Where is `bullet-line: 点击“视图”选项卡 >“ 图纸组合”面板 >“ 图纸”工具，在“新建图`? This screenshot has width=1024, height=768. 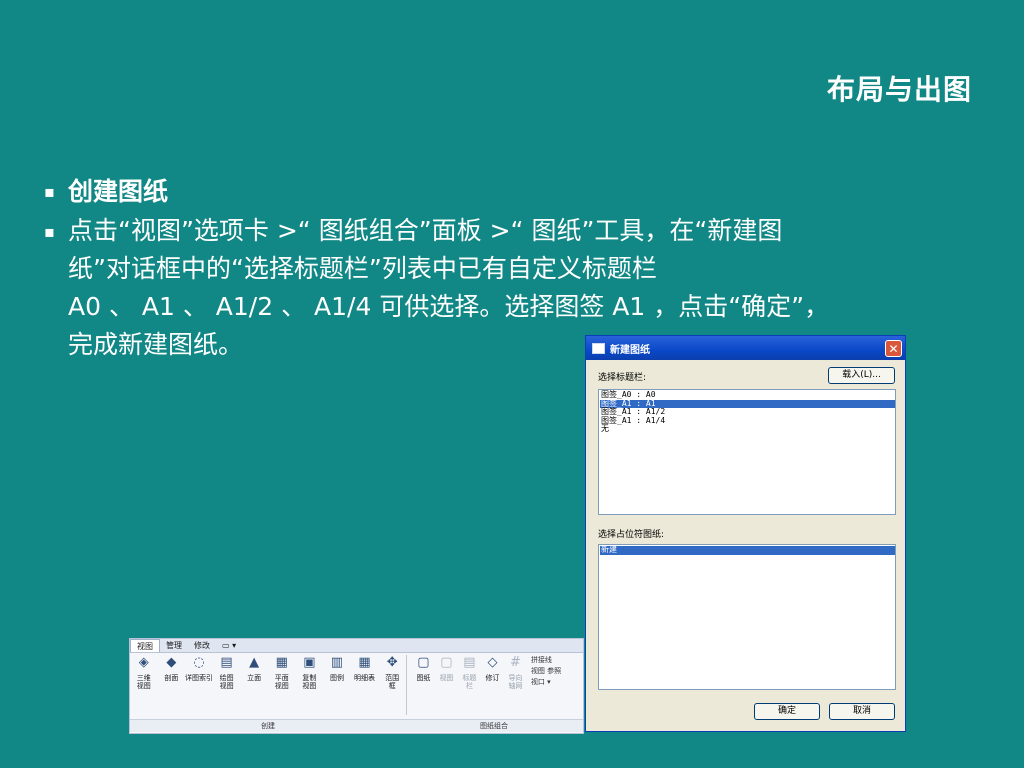
bullet-line: 点击“视图”选项卡 >“ 图纸组合”面板 >“ 图纸”工具，在“新建图 is located at coordinates (425, 230).